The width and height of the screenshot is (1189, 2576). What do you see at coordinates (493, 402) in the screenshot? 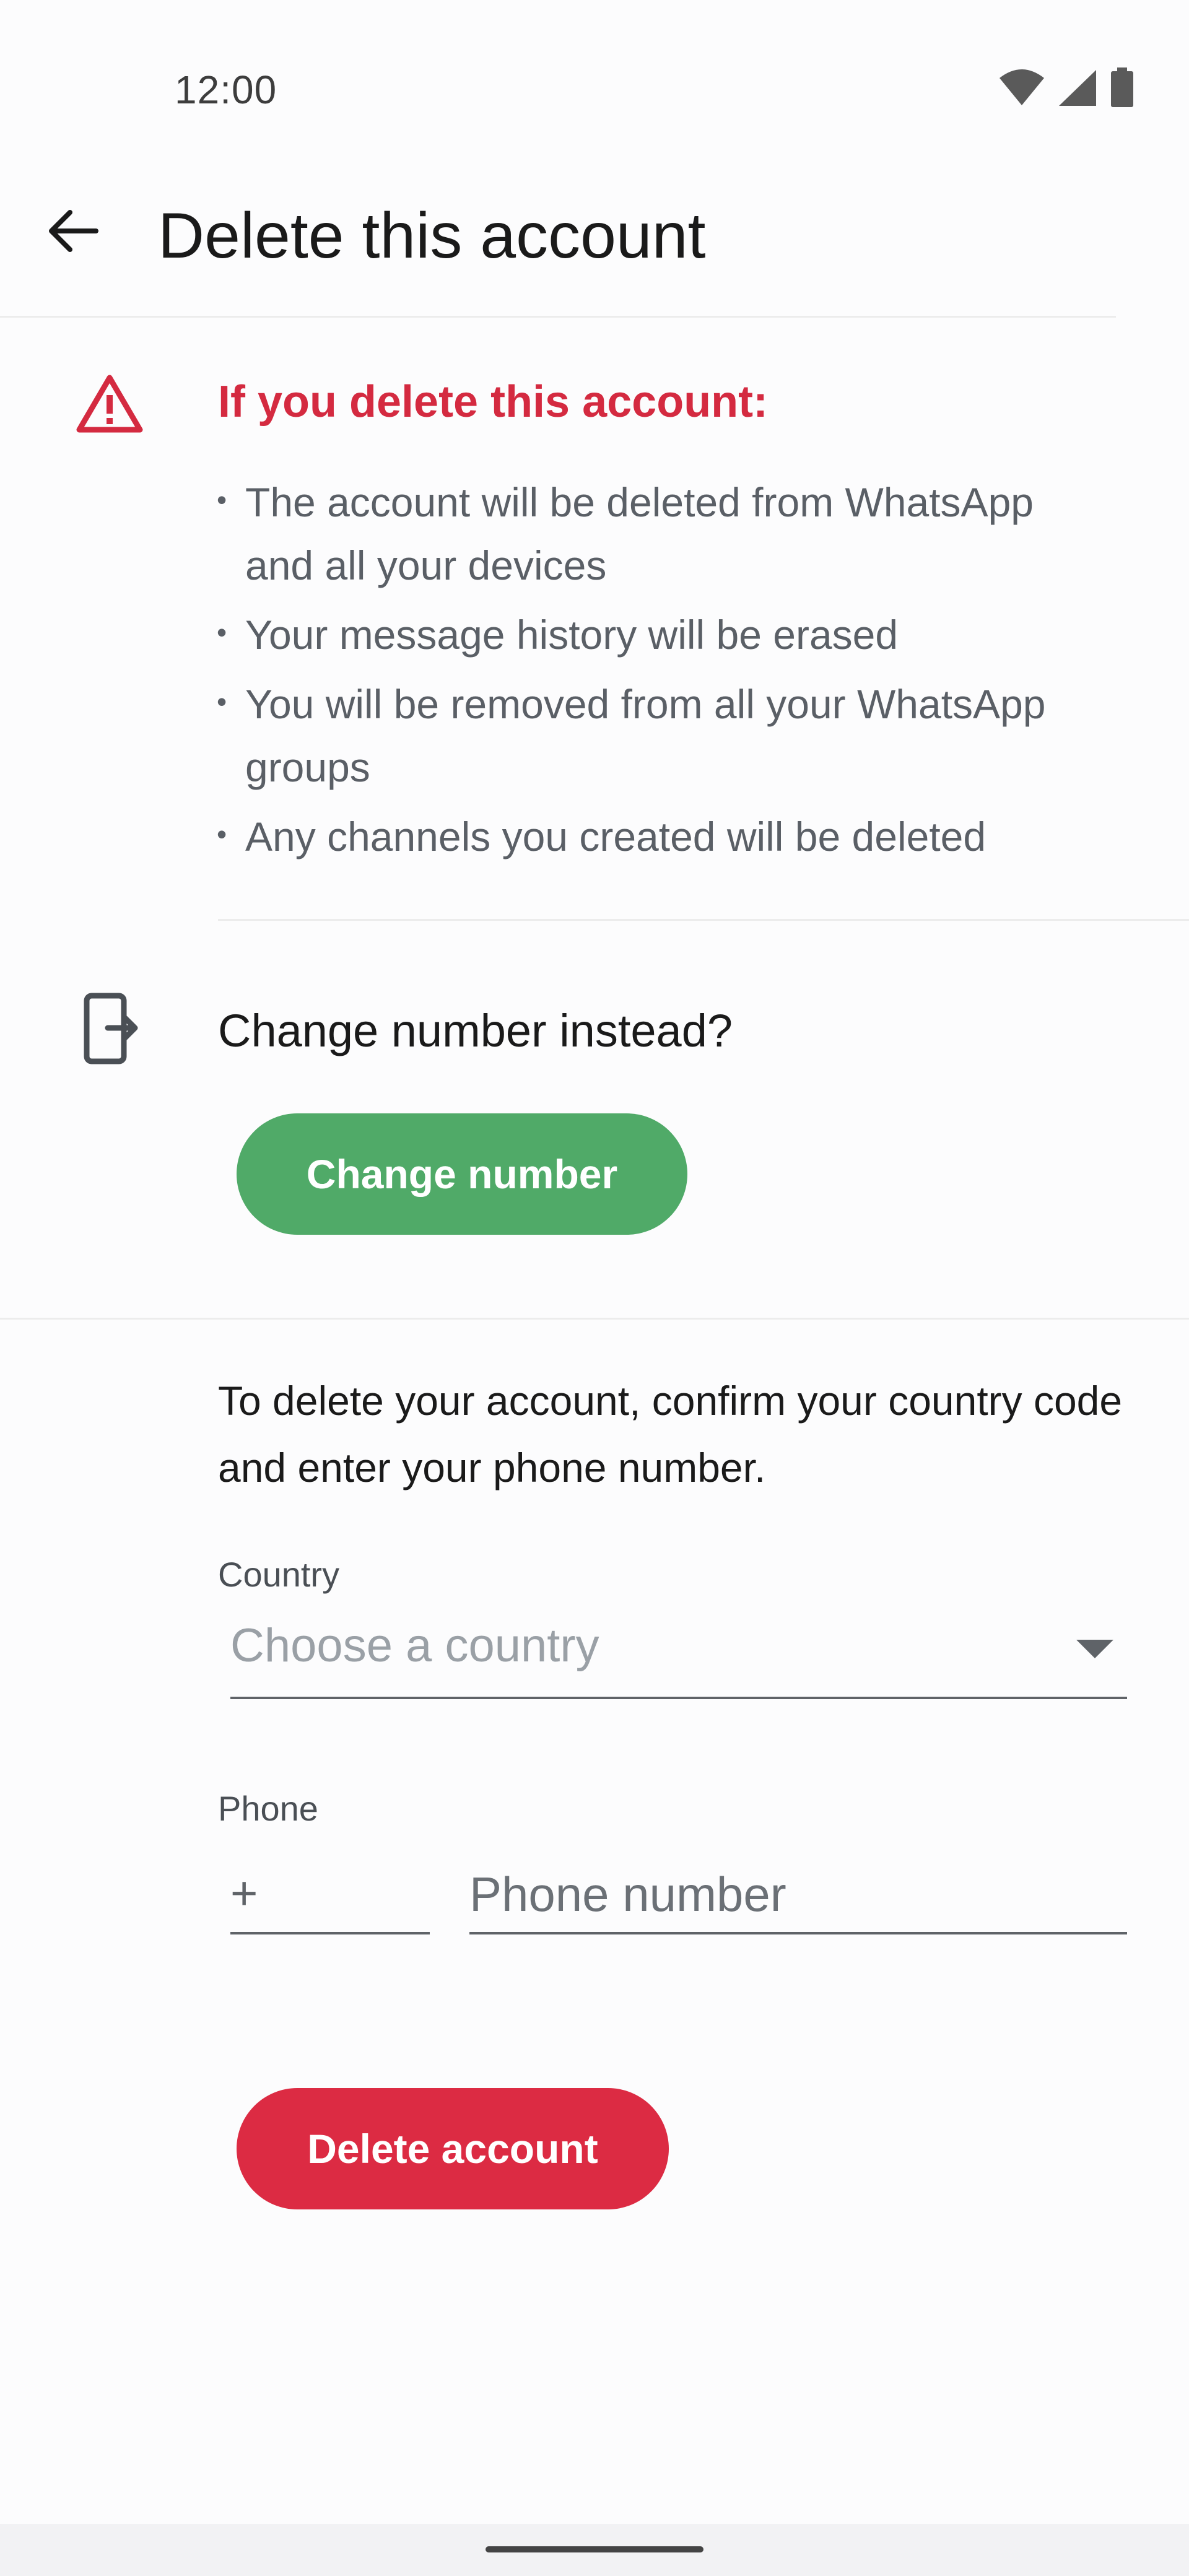
I see `warning-heading: If you delete this account:` at bounding box center [493, 402].